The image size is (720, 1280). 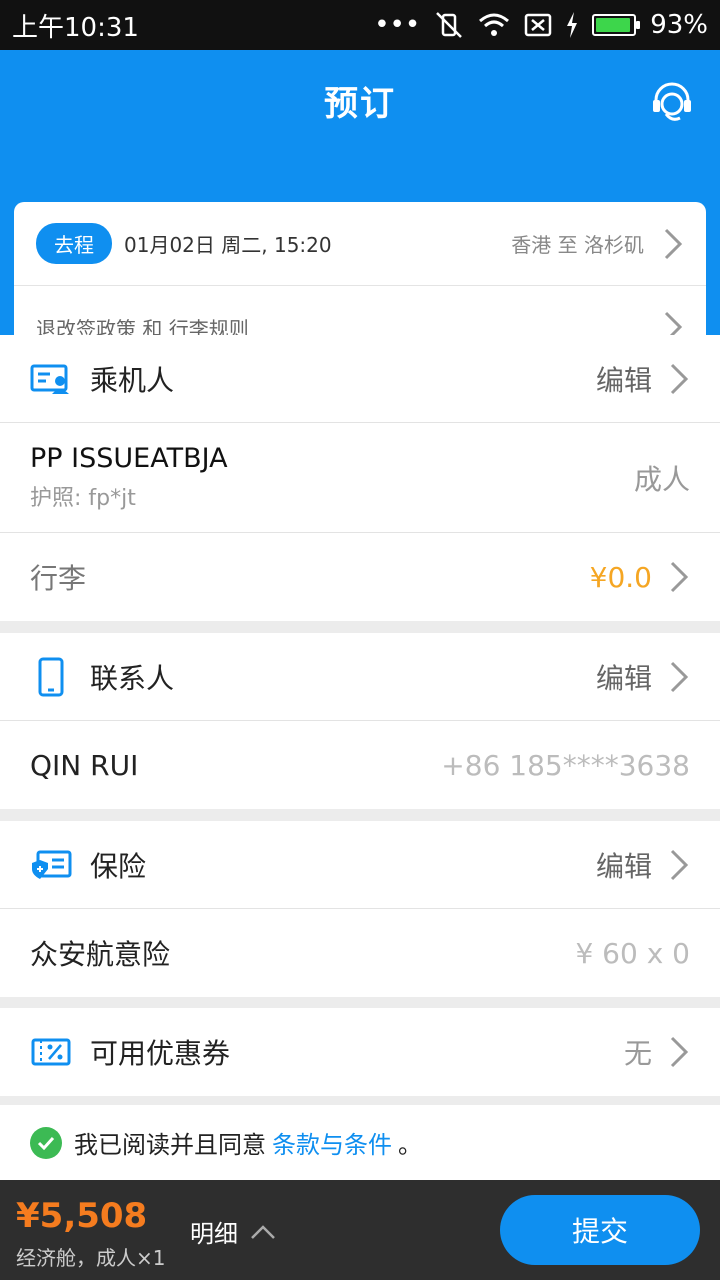 What do you see at coordinates (623, 380) in the screenshot?
I see `passenger-edit: 编辑` at bounding box center [623, 380].